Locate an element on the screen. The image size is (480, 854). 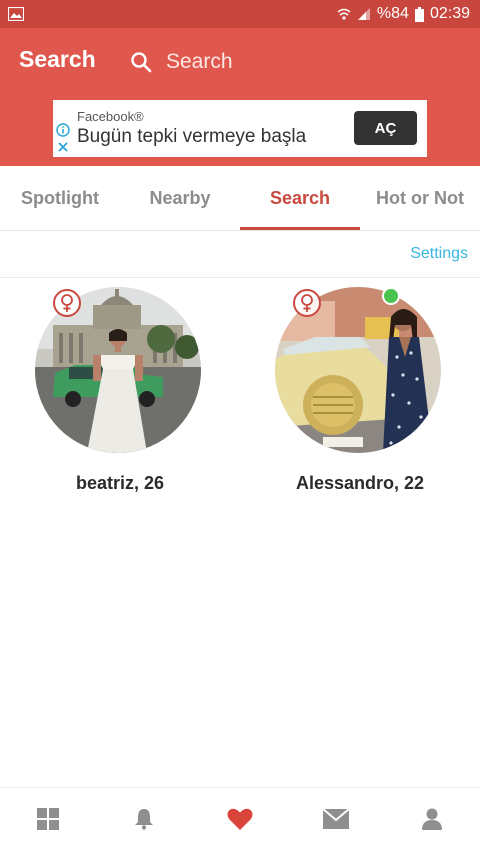
search-input: Search is located at coordinates (181, 62).